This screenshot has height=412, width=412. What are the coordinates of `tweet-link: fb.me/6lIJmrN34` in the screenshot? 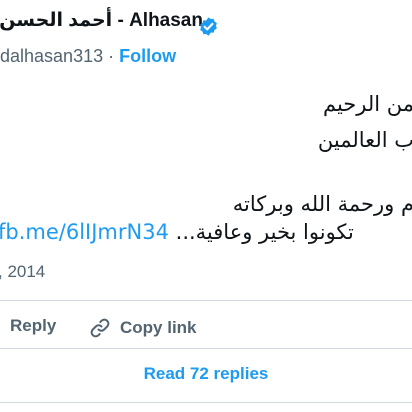 It's located at (84, 232).